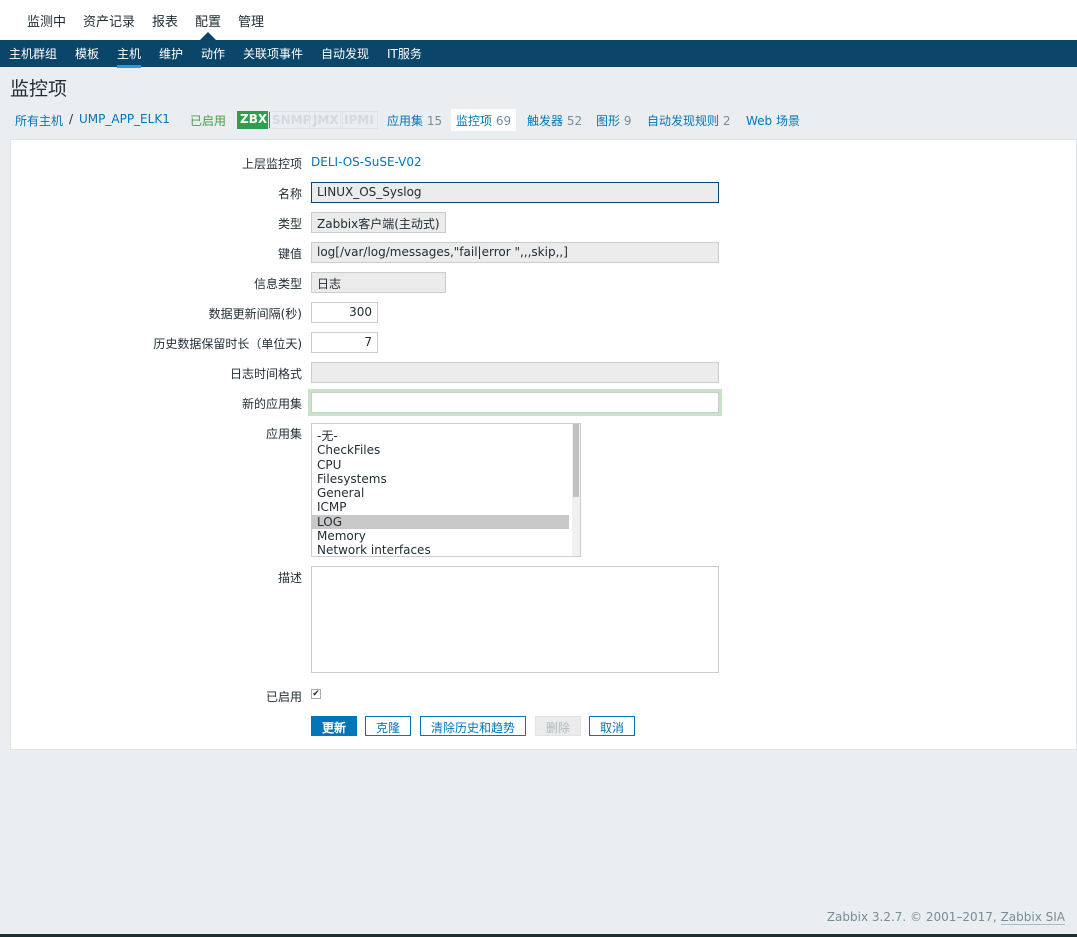 Image resolution: width=1077 pixels, height=937 pixels. I want to click on delete-button: 删除, so click(558, 726).